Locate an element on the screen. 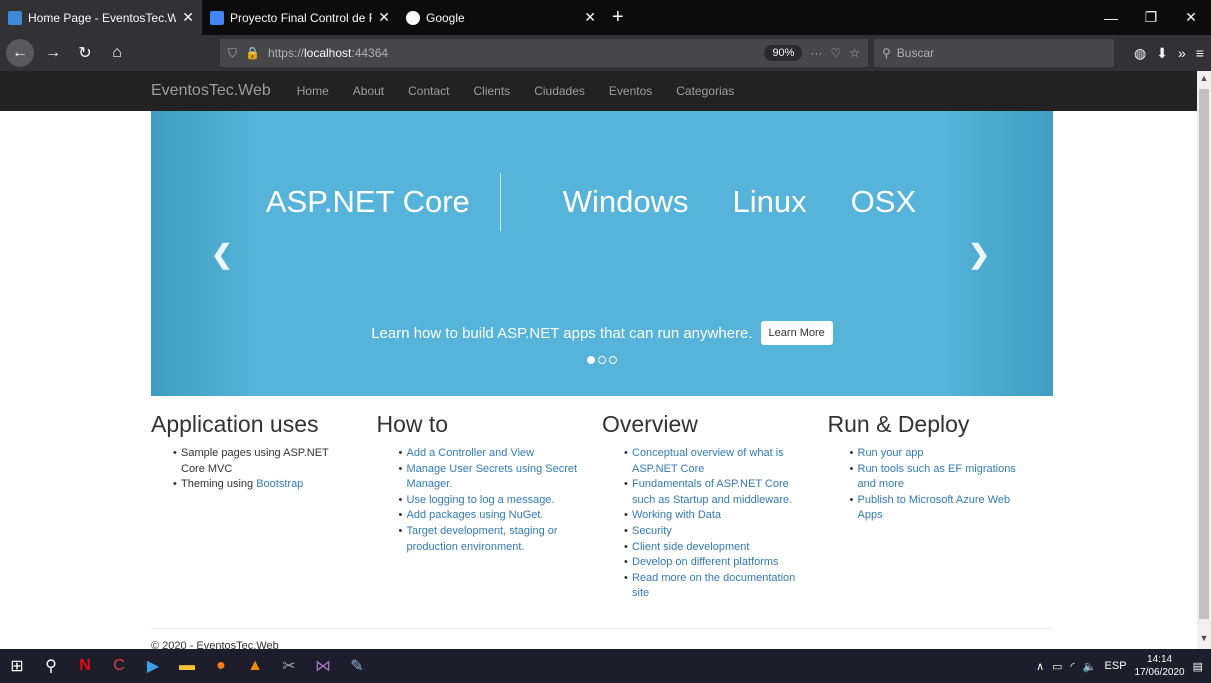 This screenshot has width=1211, height=683. windows-start-icon: ⊞ is located at coordinates (17, 666).